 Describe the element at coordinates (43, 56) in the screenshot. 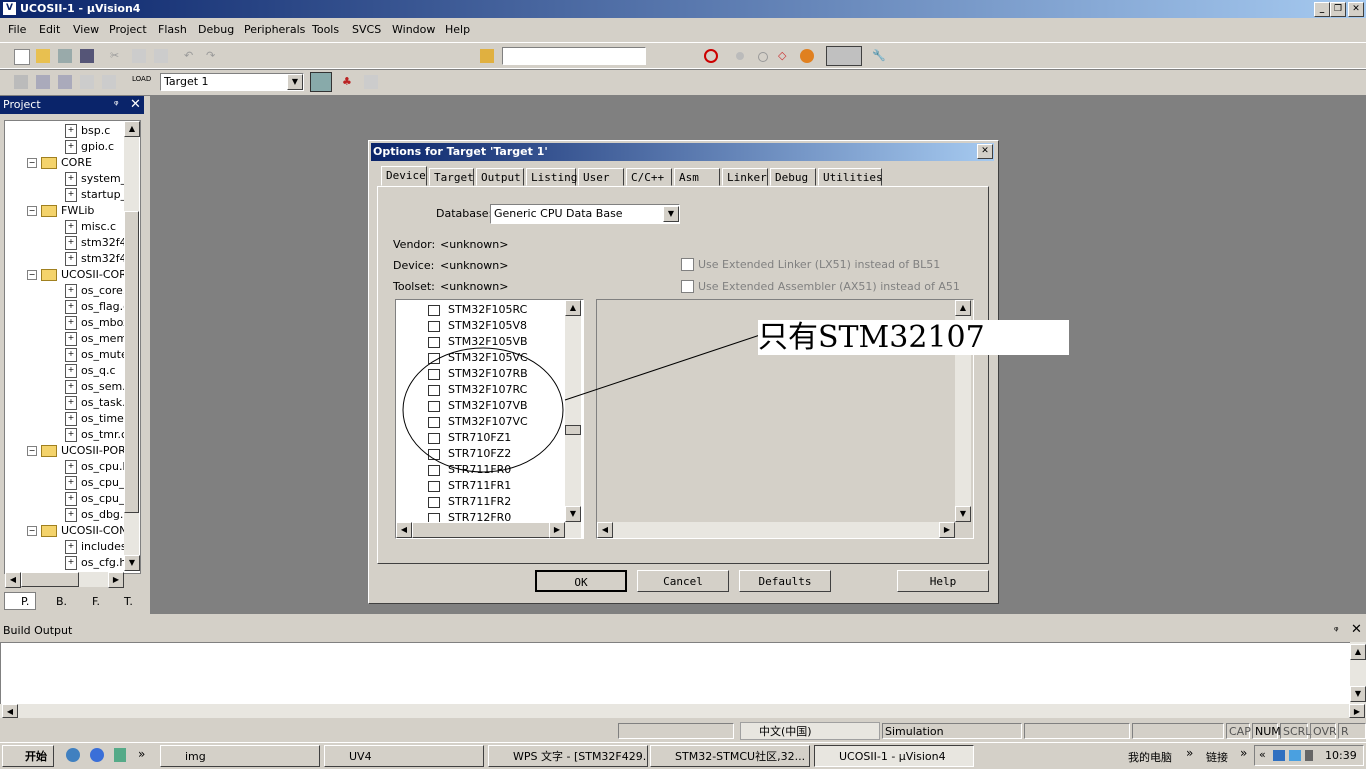

I see `open-file-icon` at that location.